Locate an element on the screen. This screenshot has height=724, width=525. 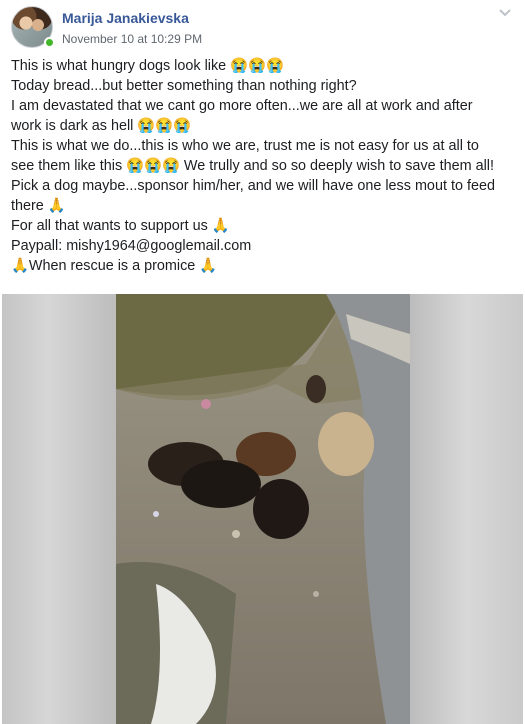
post-timestamp: November 10 at 10:29 PM is located at coordinates (132, 39).